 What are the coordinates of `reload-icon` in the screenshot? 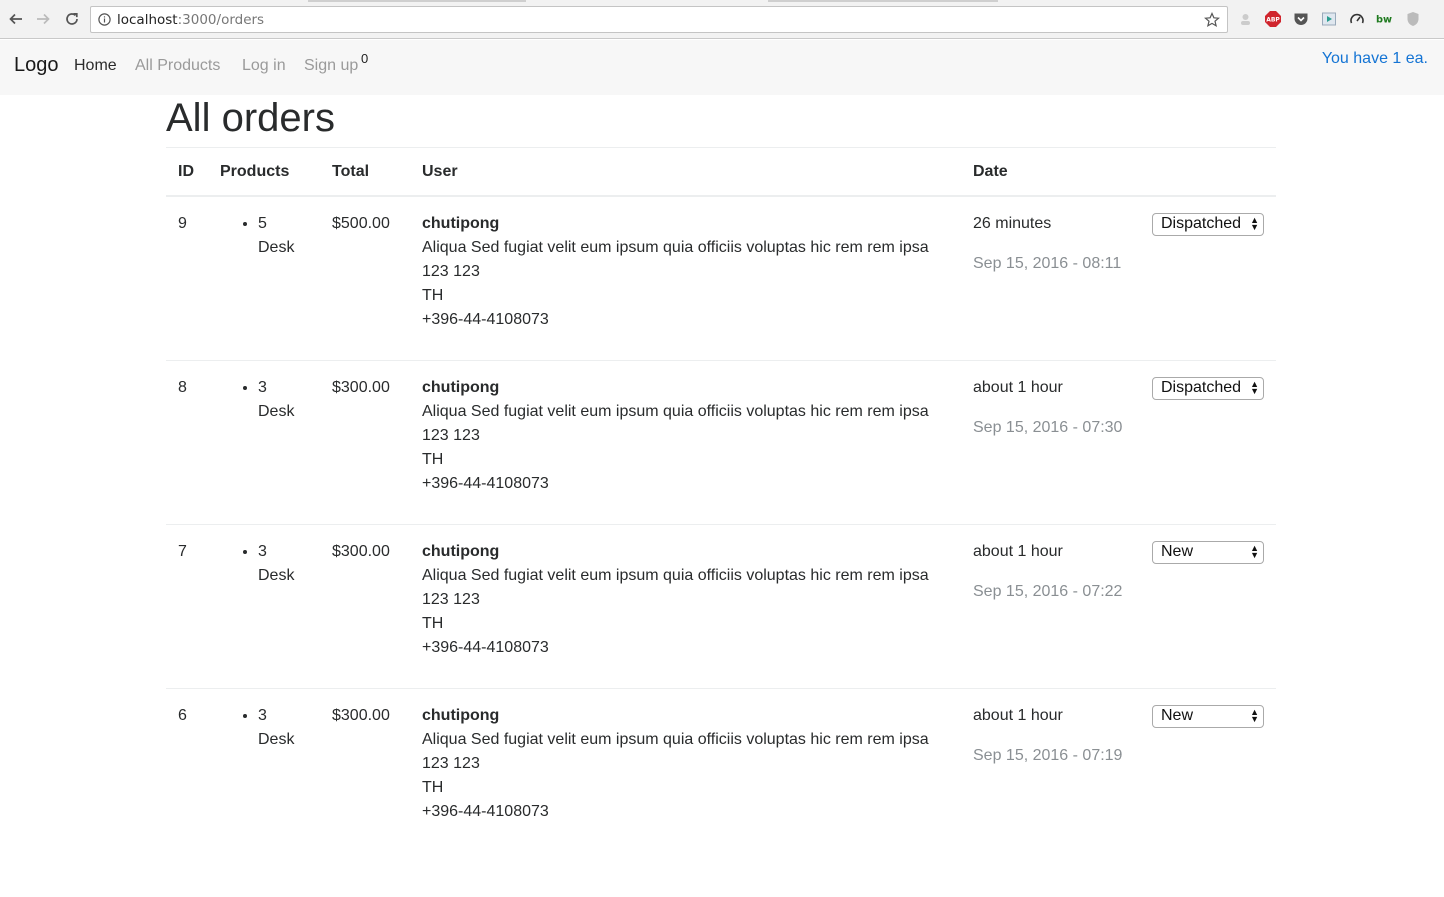 It's located at (72, 19).